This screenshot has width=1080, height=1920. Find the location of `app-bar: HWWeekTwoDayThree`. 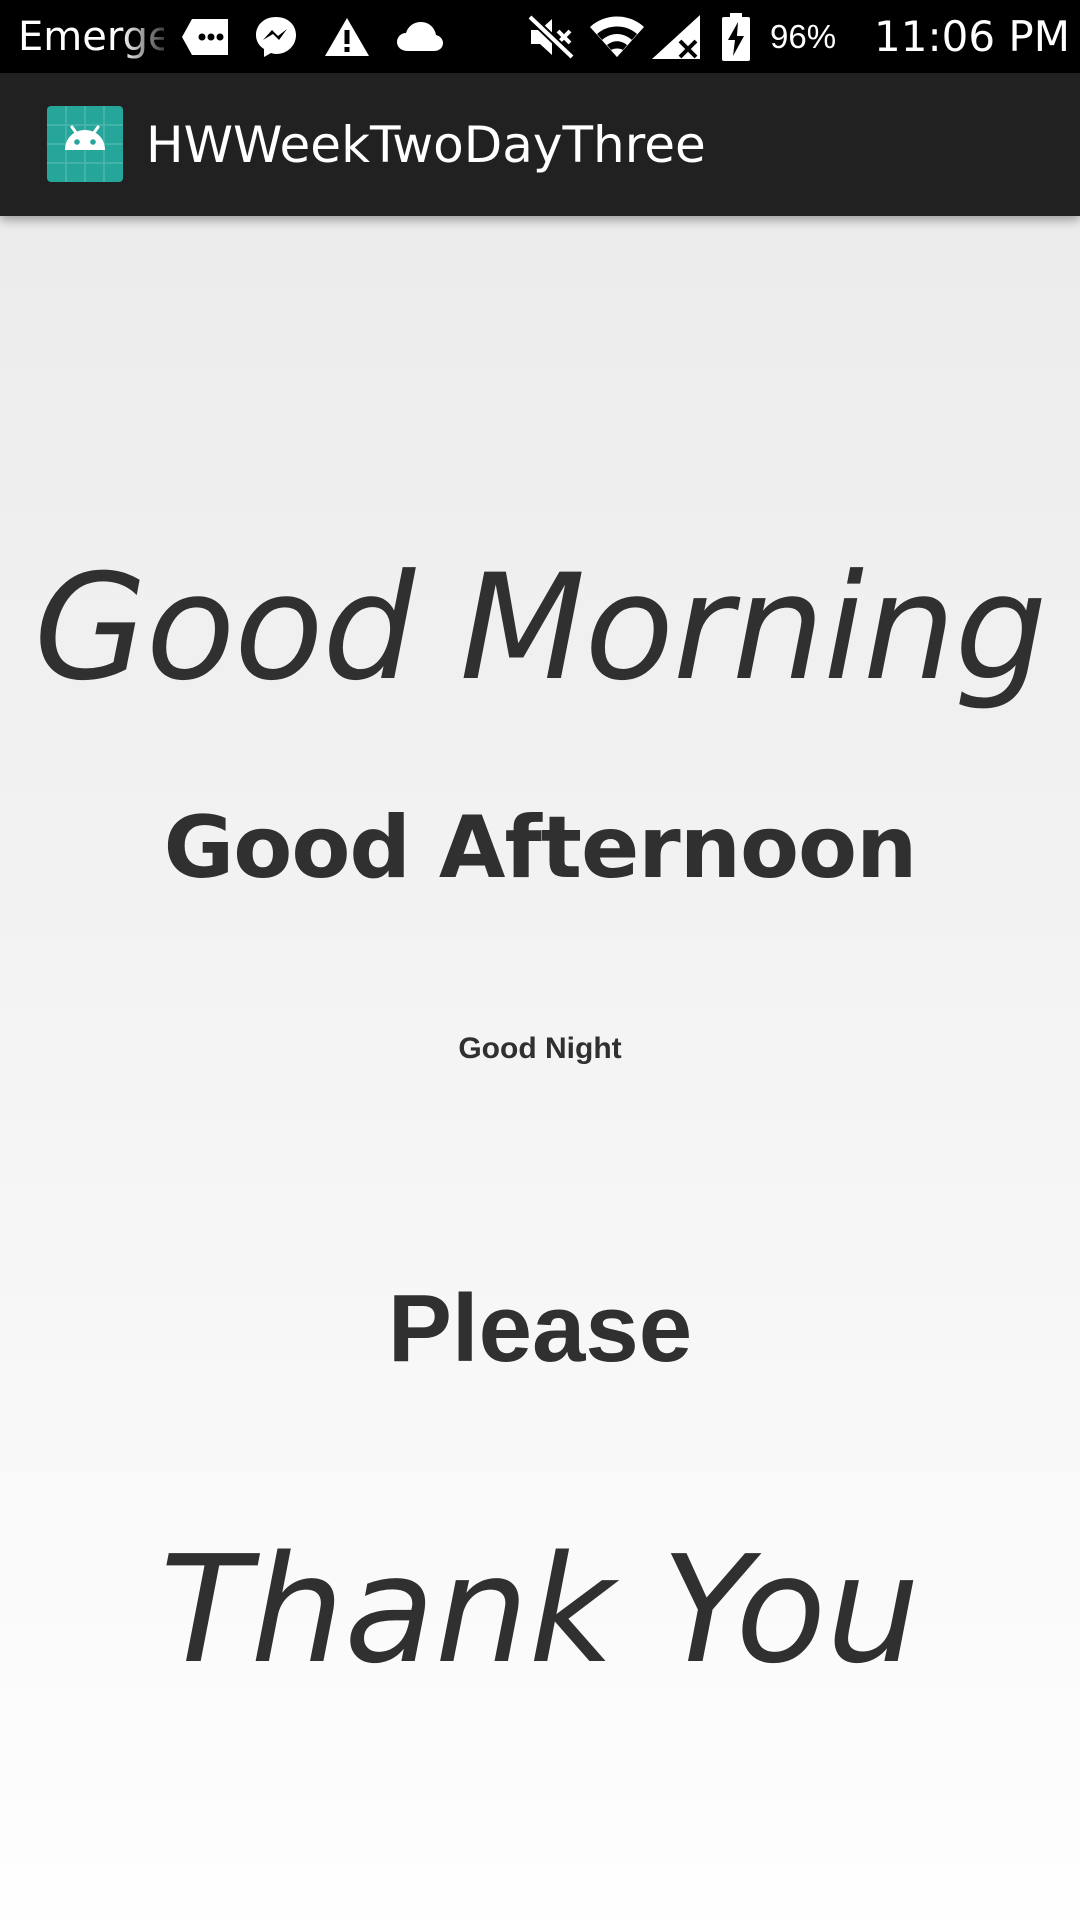

app-bar: HWWeekTwoDayThree is located at coordinates (540, 144).